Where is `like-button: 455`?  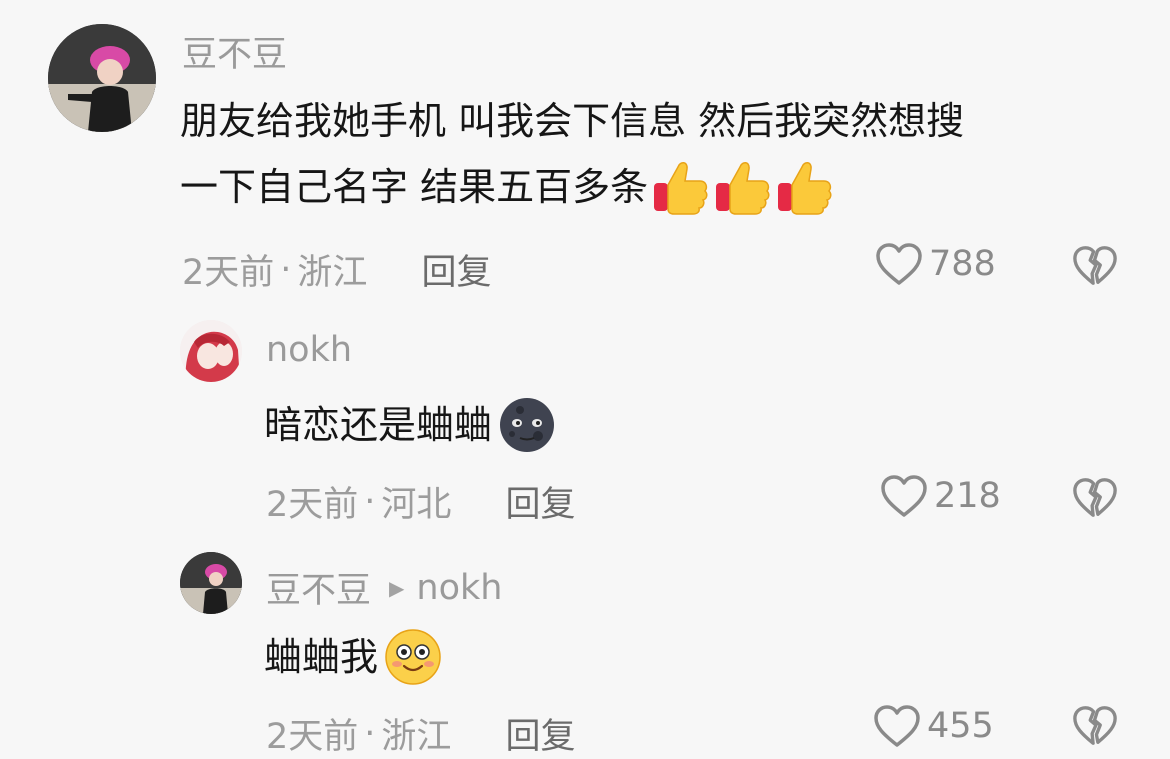 like-button: 455 is located at coordinates (933, 726).